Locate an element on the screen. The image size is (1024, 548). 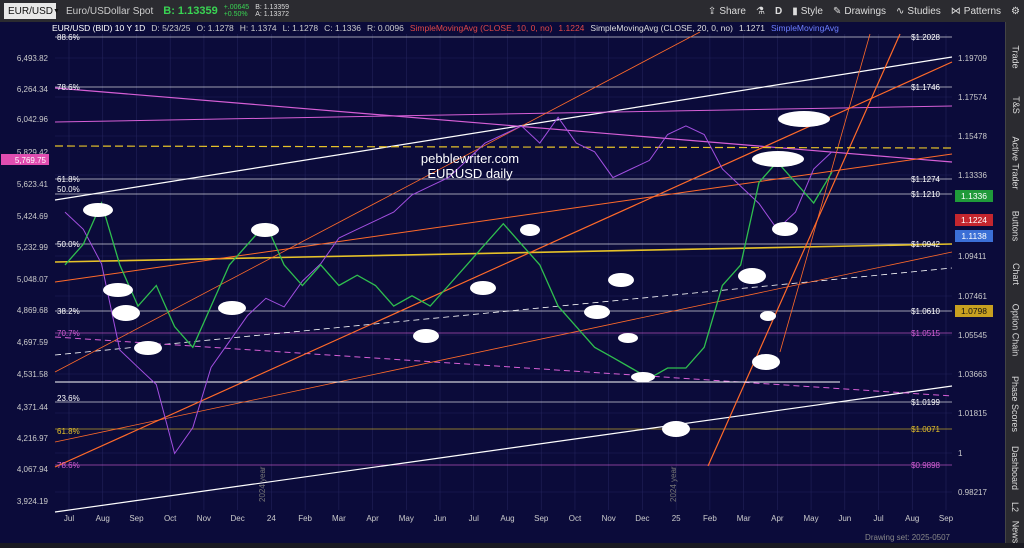
side-tab-label: Buttons is located at coordinates (1015, 226).